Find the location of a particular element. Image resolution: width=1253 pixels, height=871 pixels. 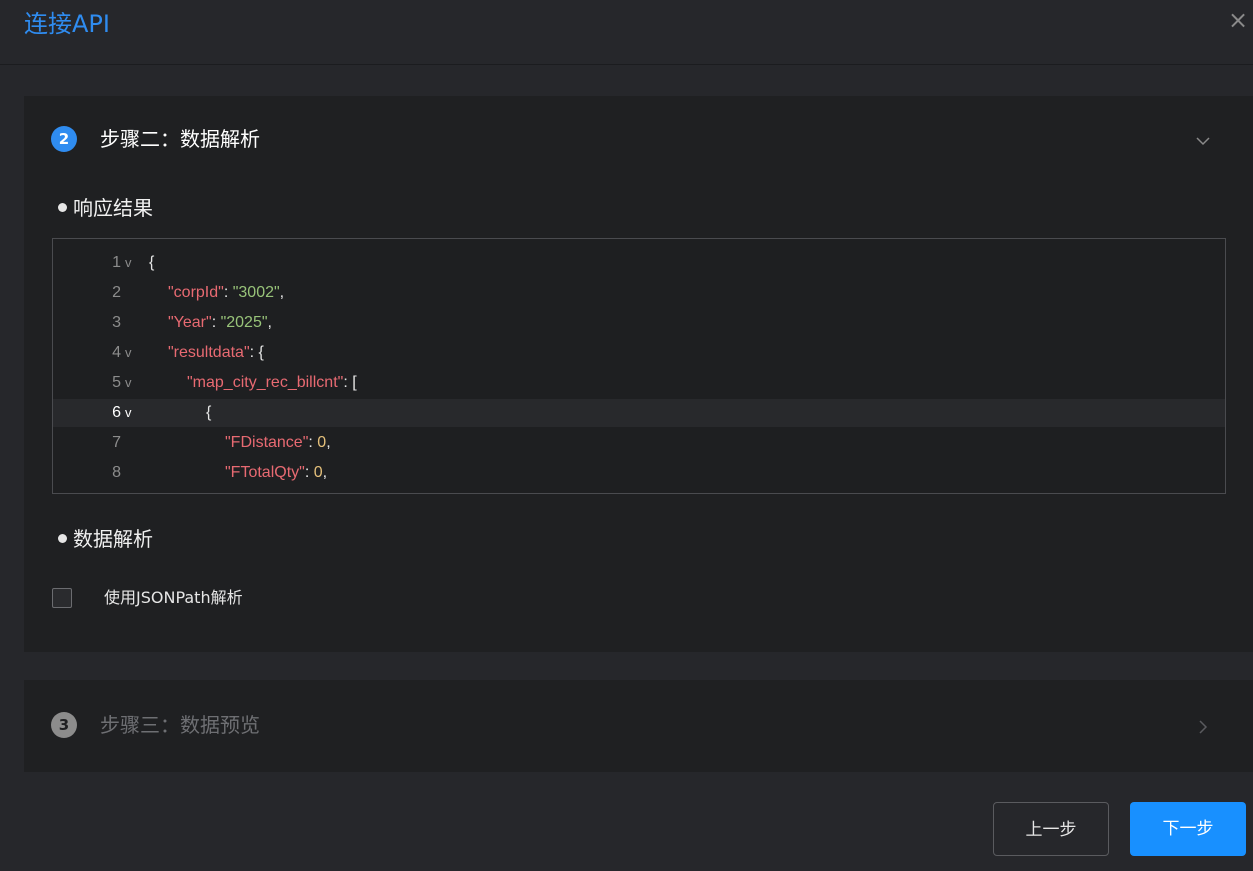

chevron-right-icon is located at coordinates (1203, 727).